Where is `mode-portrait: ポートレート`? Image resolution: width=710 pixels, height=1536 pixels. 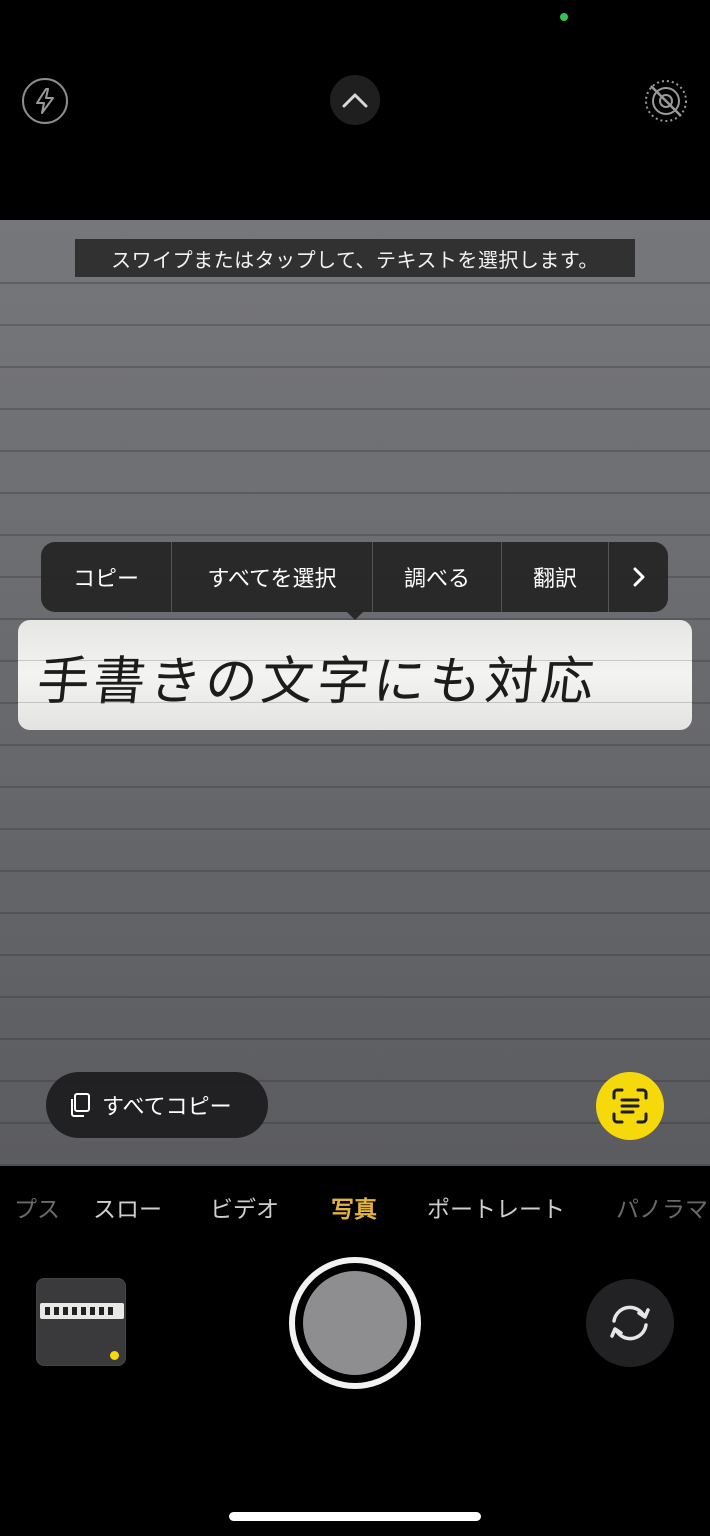
mode-portrait: ポートレート is located at coordinates (496, 1207).